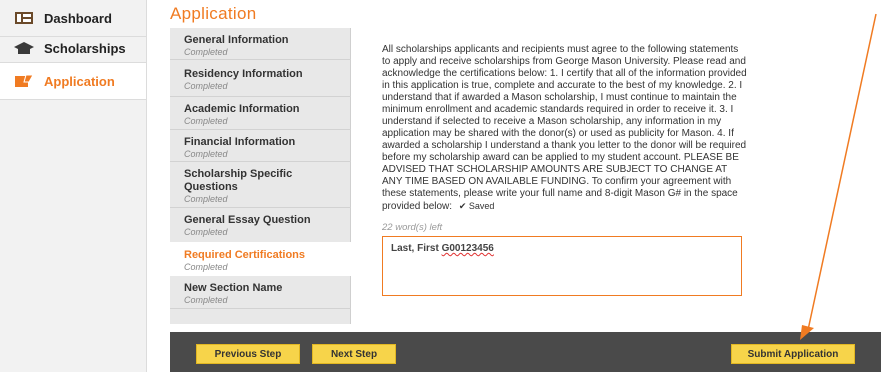 The height and width of the screenshot is (372, 881). What do you see at coordinates (481, 206) in the screenshot?
I see `saved-label: Saved` at bounding box center [481, 206].